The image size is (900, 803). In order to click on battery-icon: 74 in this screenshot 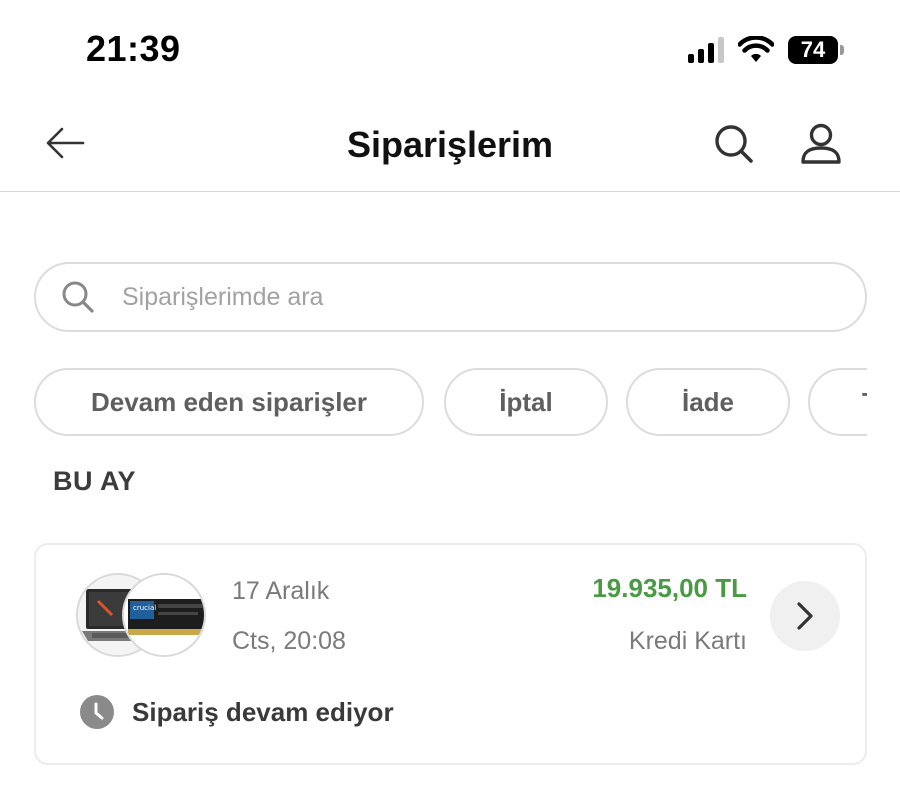, I will do `click(813, 50)`.